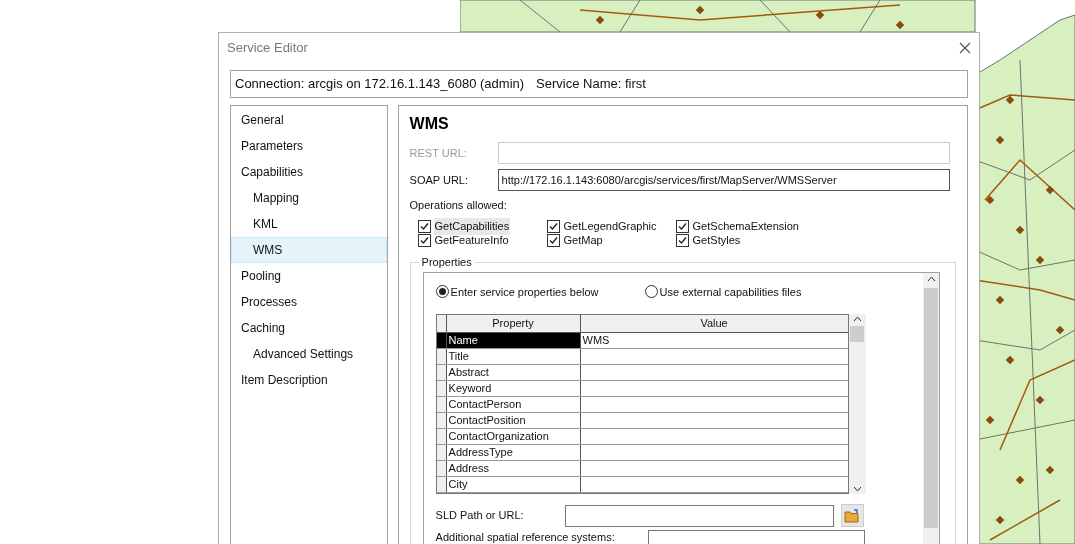 This screenshot has width=1075, height=544. Describe the element at coordinates (309, 302) in the screenshot. I see `sidebar-item: Processes` at that location.